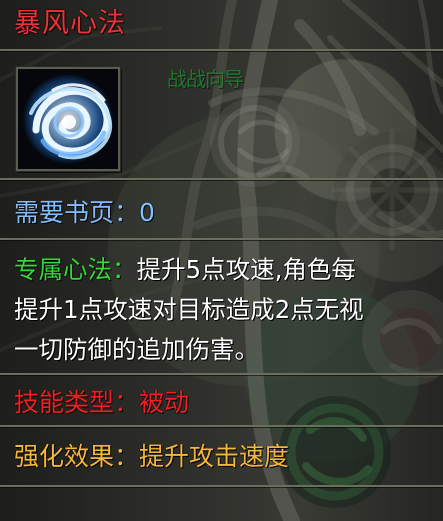 This screenshot has width=443, height=521. What do you see at coordinates (164, 402) in the screenshot?
I see `skill-type-value: 被动` at bounding box center [164, 402].